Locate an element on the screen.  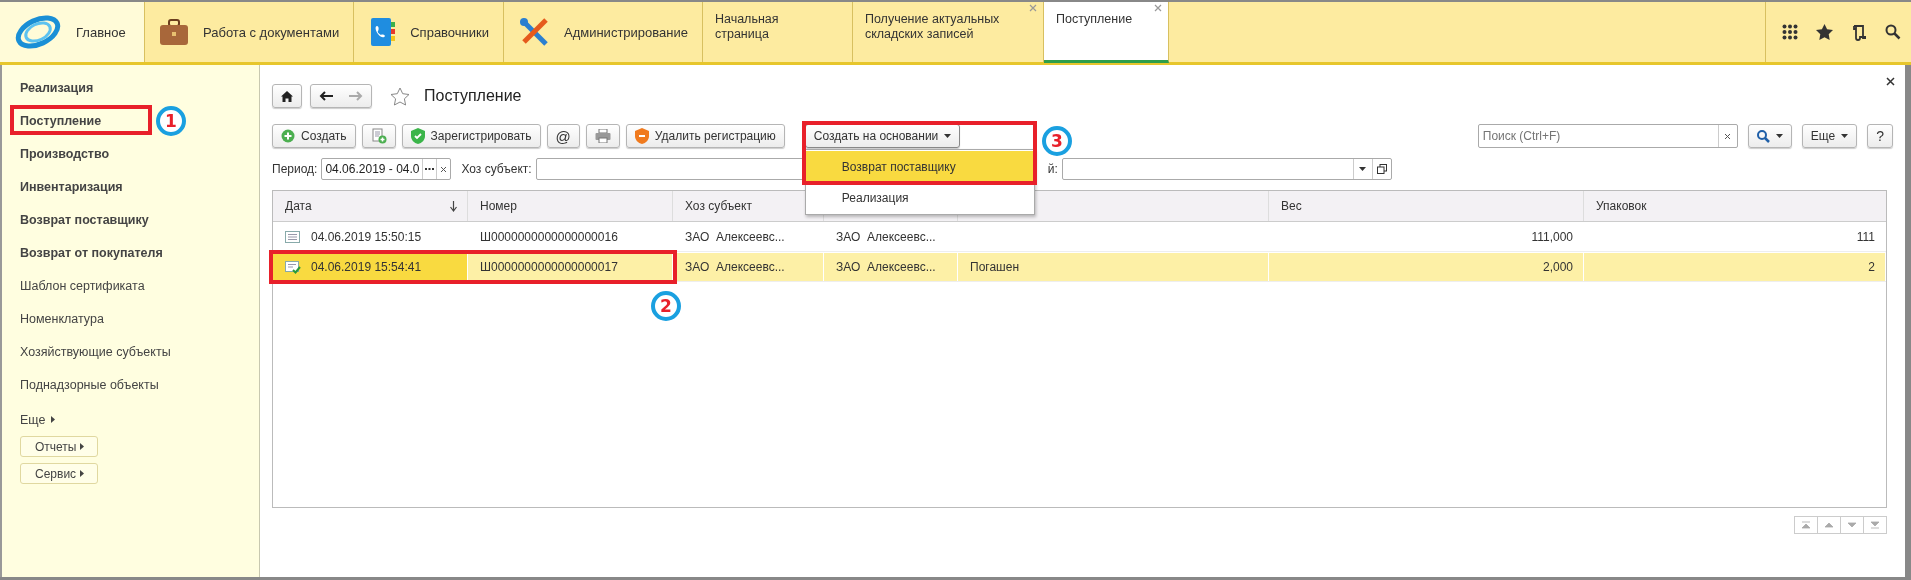
table-cell: Ш0000000000000000017 is located at coordinates (549, 267).